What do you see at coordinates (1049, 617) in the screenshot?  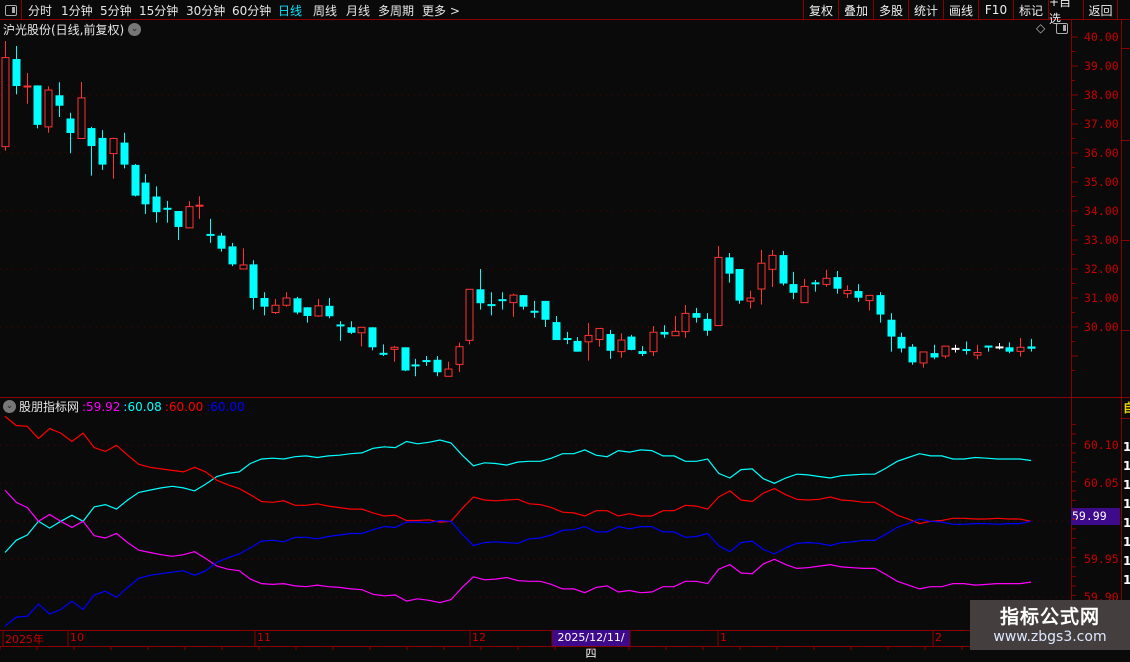 I see `watermark-title: 指标公式网` at bounding box center [1049, 617].